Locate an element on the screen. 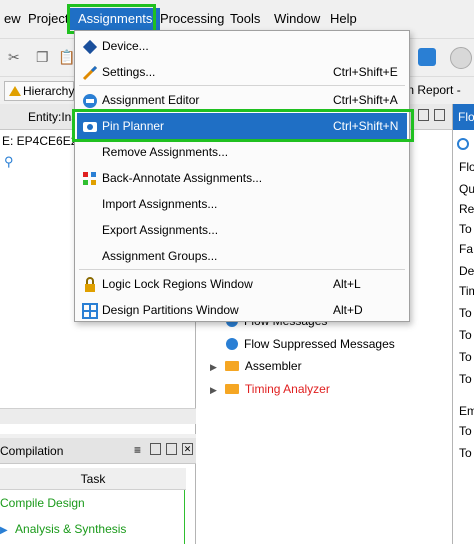  task-compile-design: Compile Design is located at coordinates (42, 503).